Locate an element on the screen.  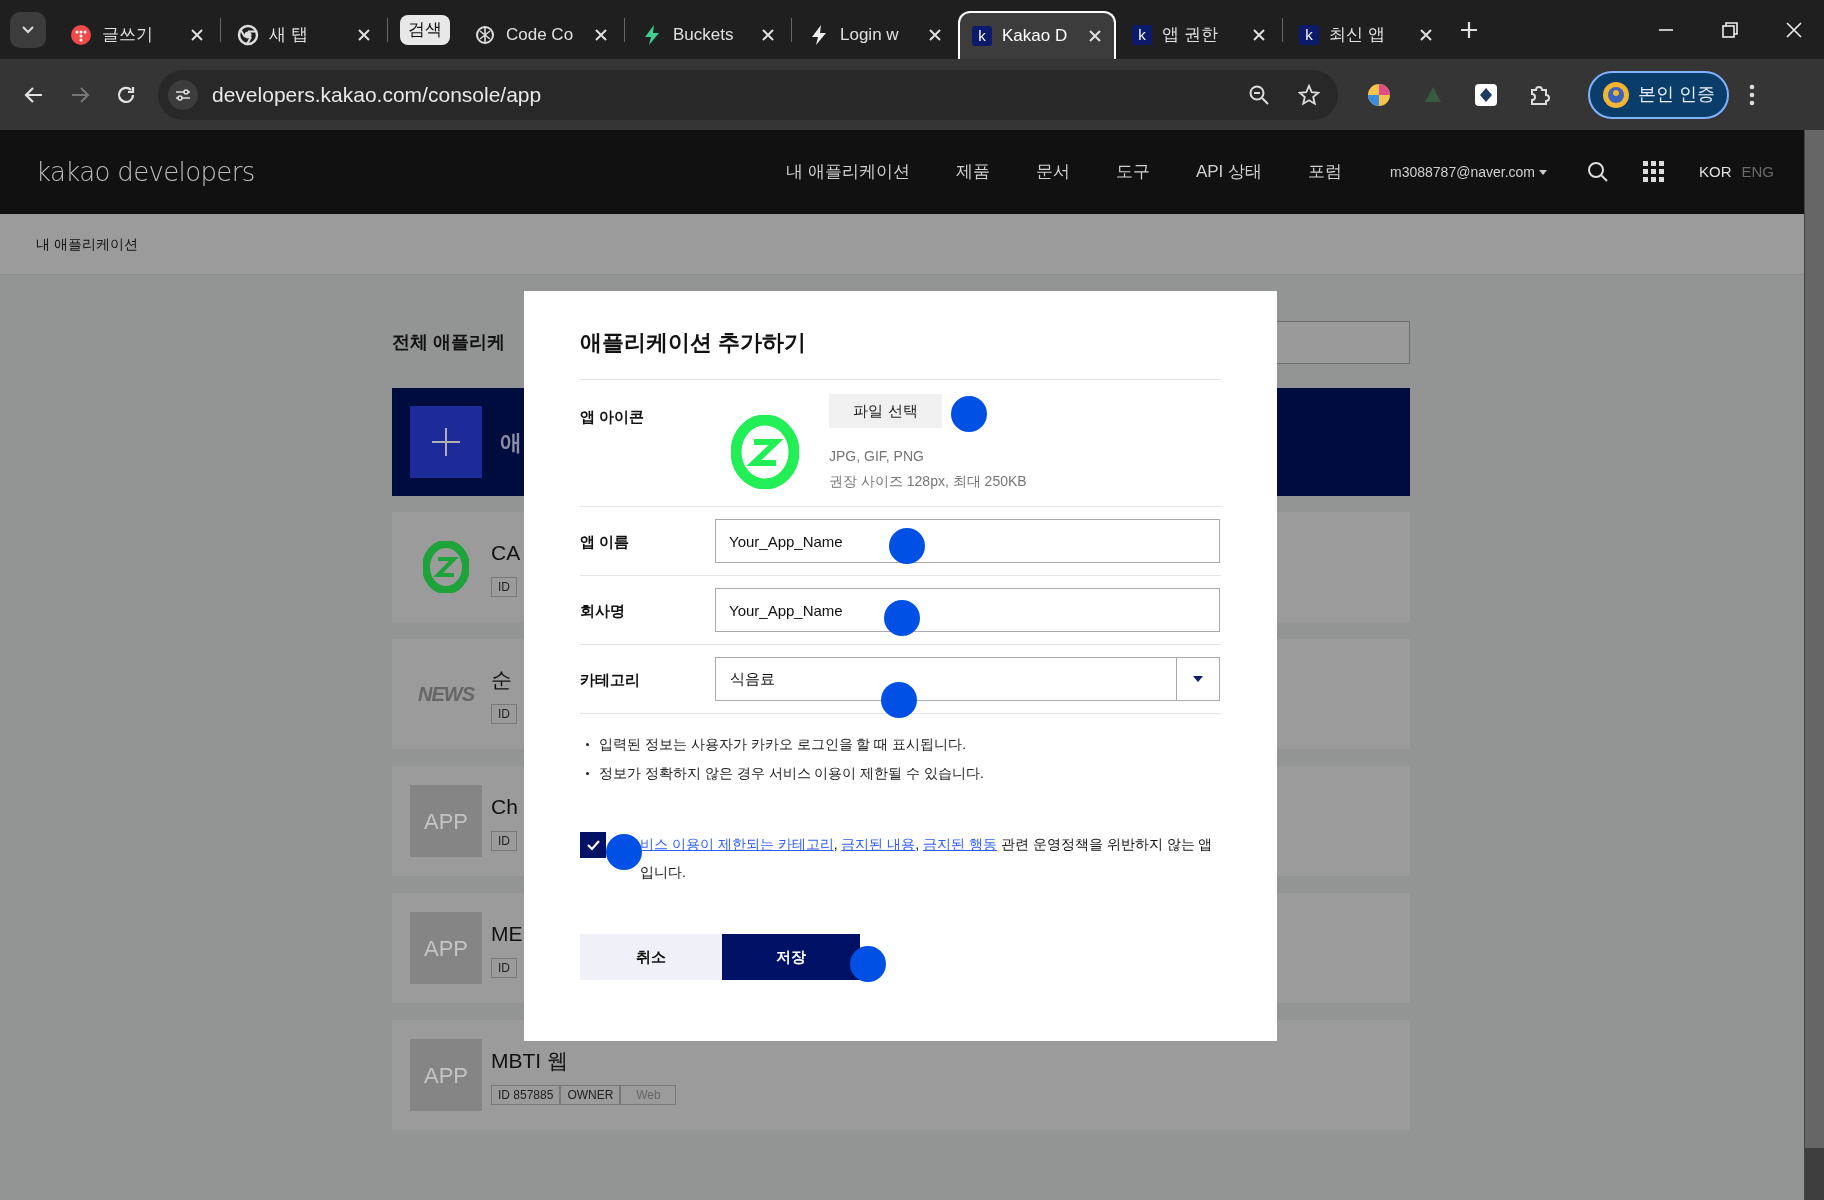
nav-link: 포럼 is located at coordinates (1325, 172).